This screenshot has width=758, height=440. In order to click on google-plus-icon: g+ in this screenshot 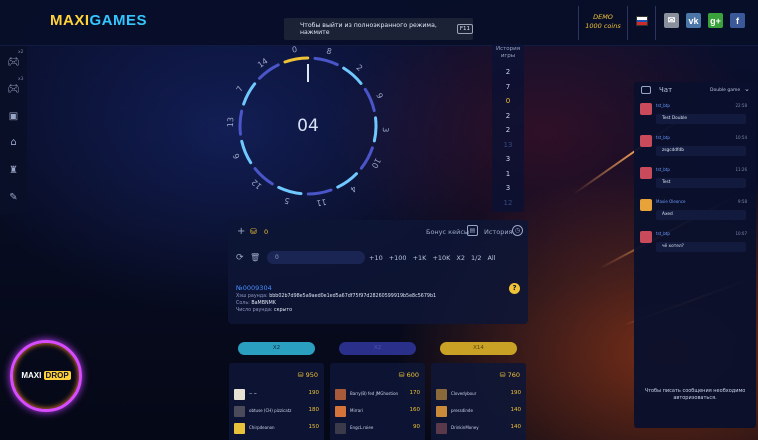, I will do `click(715, 20)`.